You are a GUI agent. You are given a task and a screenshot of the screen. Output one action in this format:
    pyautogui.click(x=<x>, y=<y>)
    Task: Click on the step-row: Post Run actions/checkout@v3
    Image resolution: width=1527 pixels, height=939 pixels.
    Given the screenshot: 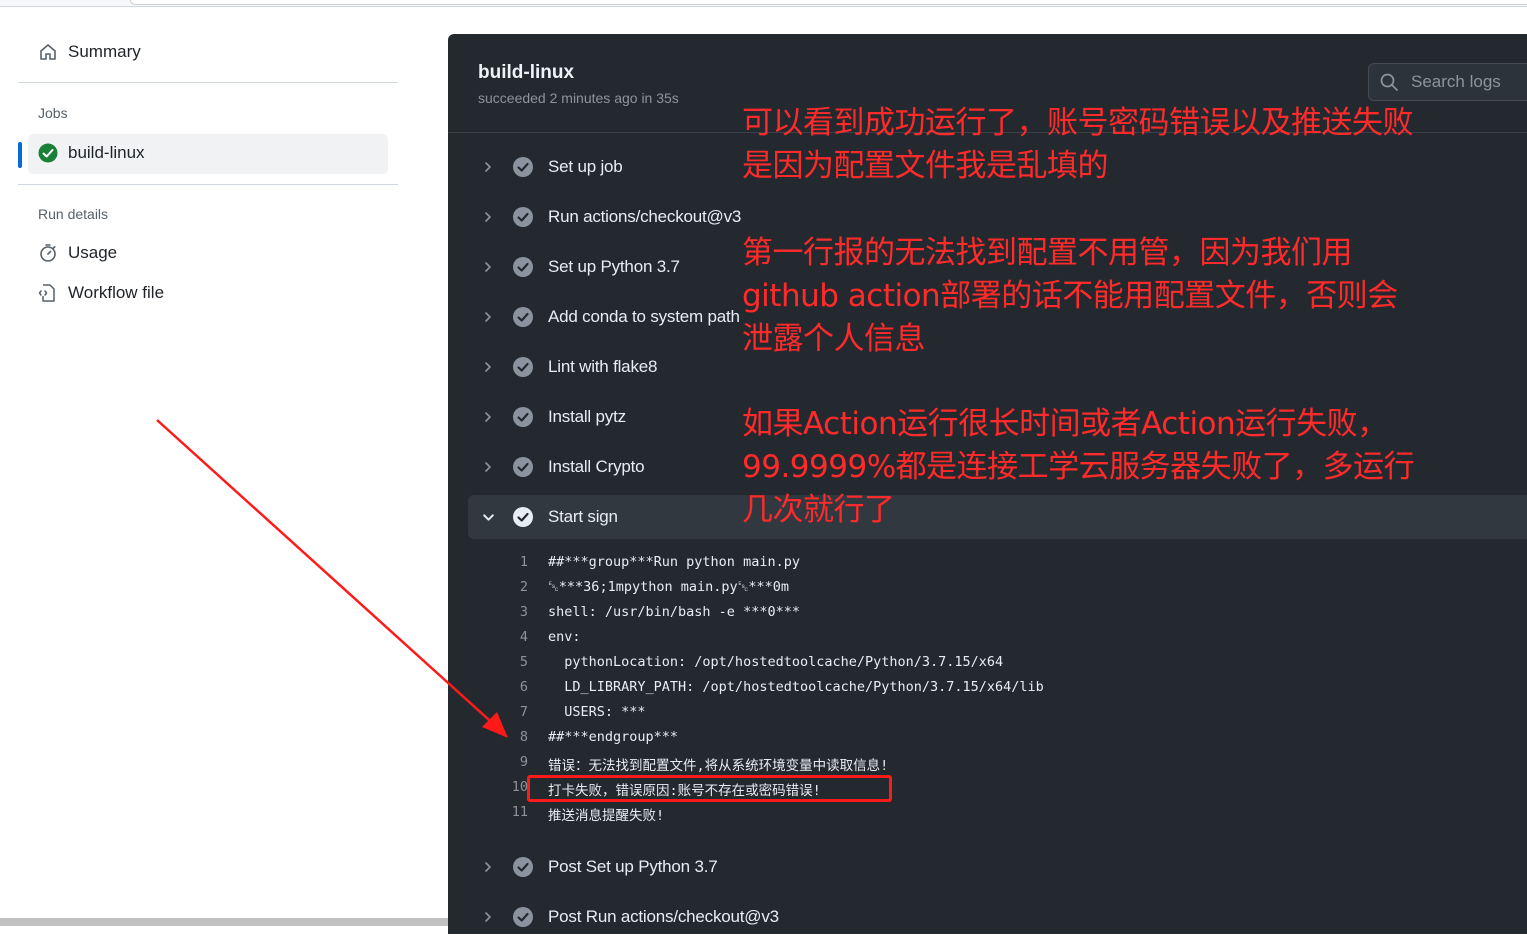 What is the action you would take?
    pyautogui.click(x=997, y=917)
    